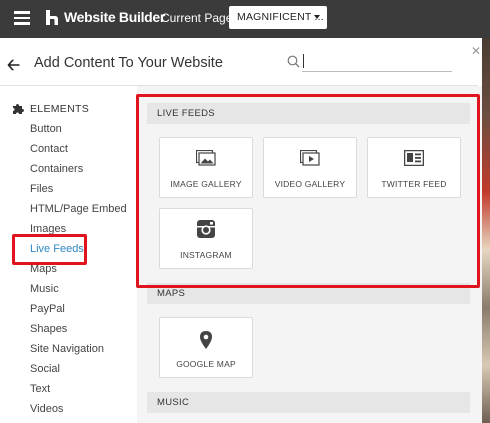 This screenshot has height=423, width=490. Describe the element at coordinates (59, 109) in the screenshot. I see `category-label: ELEMENTS` at that location.